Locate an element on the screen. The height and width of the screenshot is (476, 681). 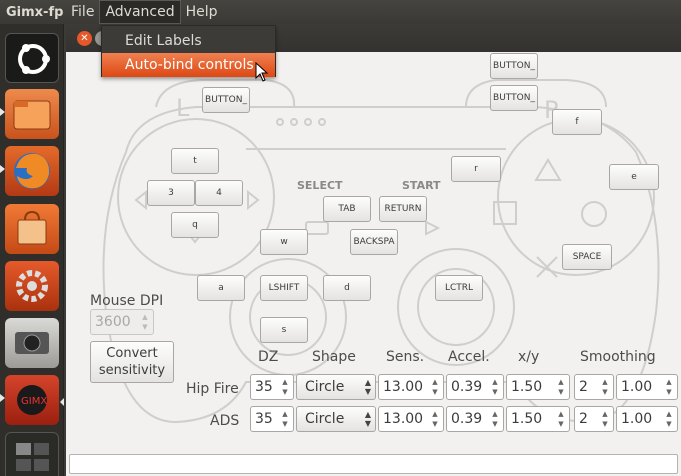
ads-sens-input: 13.00 ▲ ▼ is located at coordinates (411, 419).